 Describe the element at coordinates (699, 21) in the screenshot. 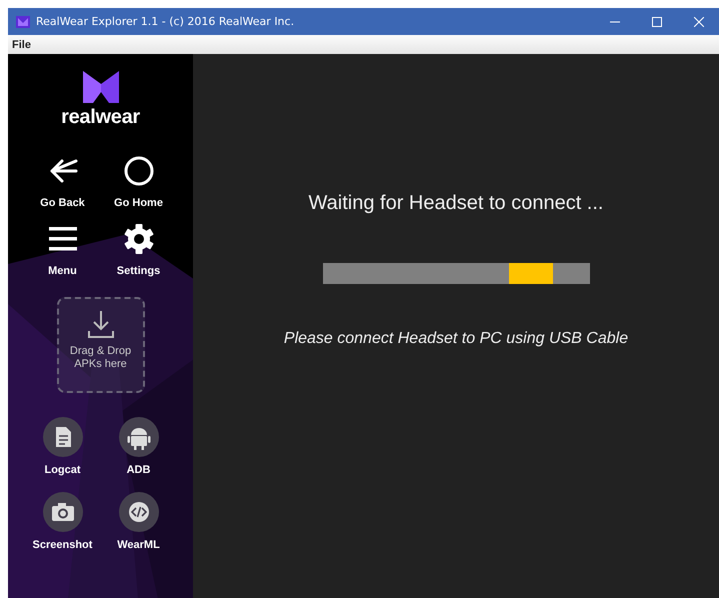

I see `close-icon` at that location.